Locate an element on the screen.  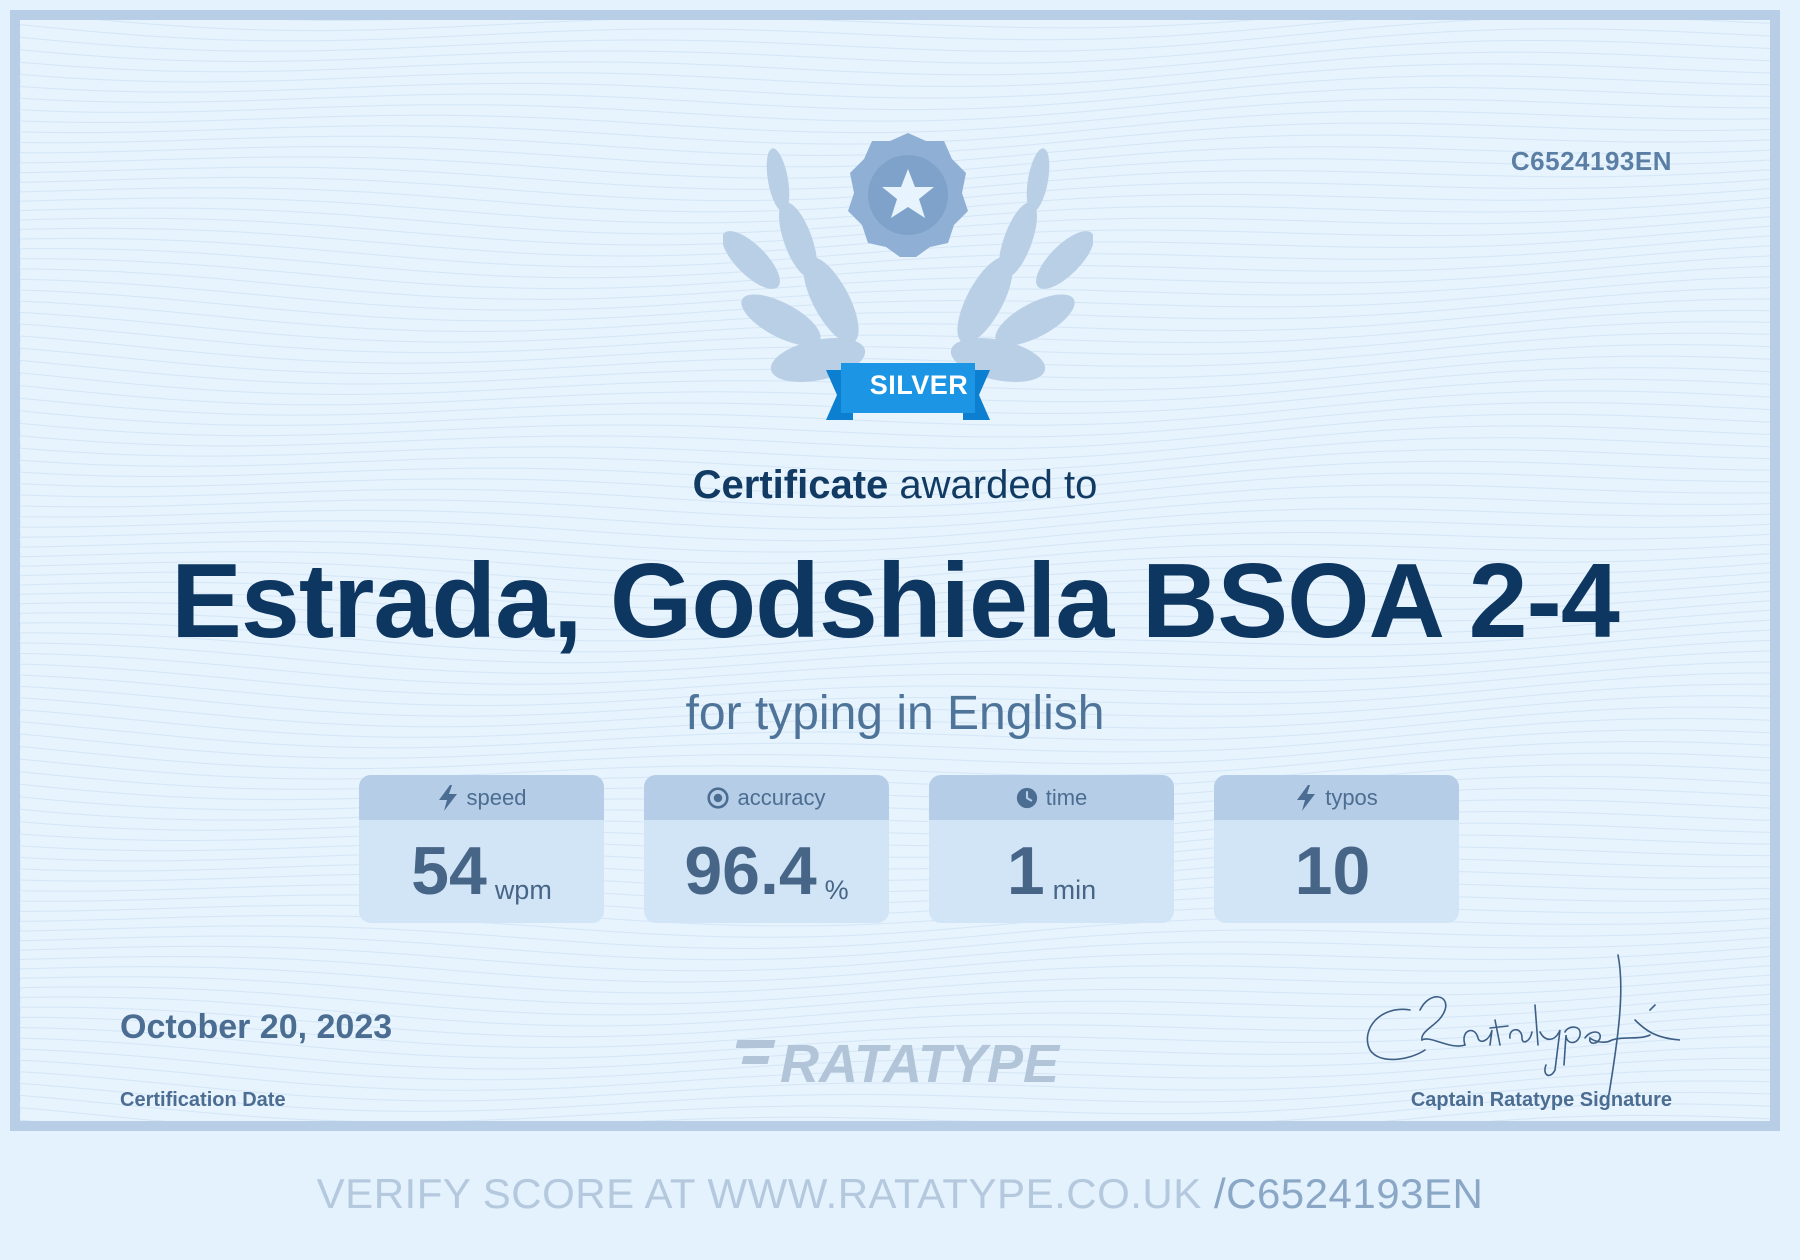
signature-image is located at coordinates (1523, 1027).